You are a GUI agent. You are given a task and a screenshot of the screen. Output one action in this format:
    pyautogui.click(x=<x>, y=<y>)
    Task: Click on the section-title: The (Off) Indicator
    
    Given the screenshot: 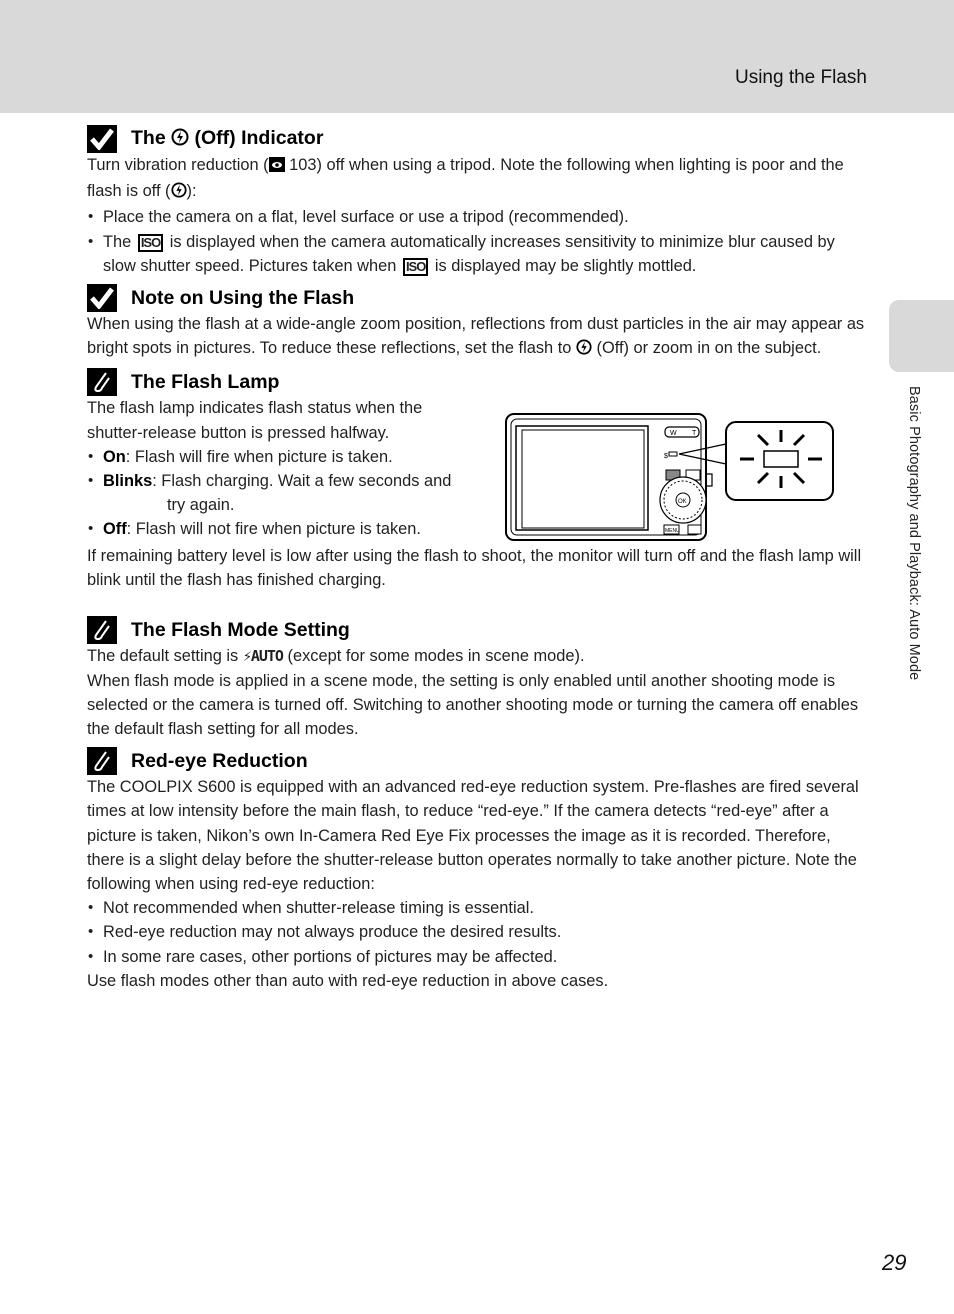 What is the action you would take?
    pyautogui.click(x=227, y=139)
    